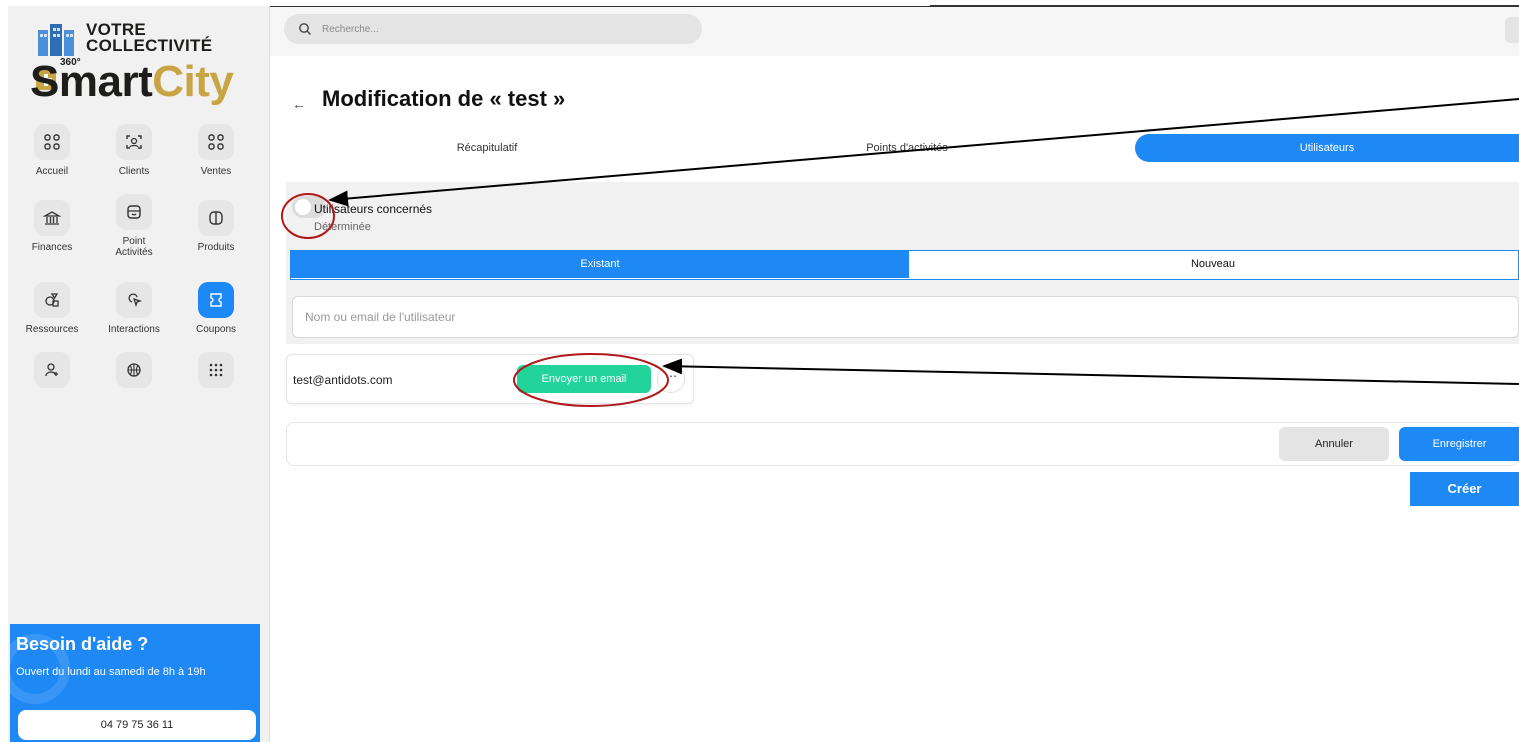 The image size is (1519, 742). I want to click on sidebar-item-clients: Clients, so click(134, 150).